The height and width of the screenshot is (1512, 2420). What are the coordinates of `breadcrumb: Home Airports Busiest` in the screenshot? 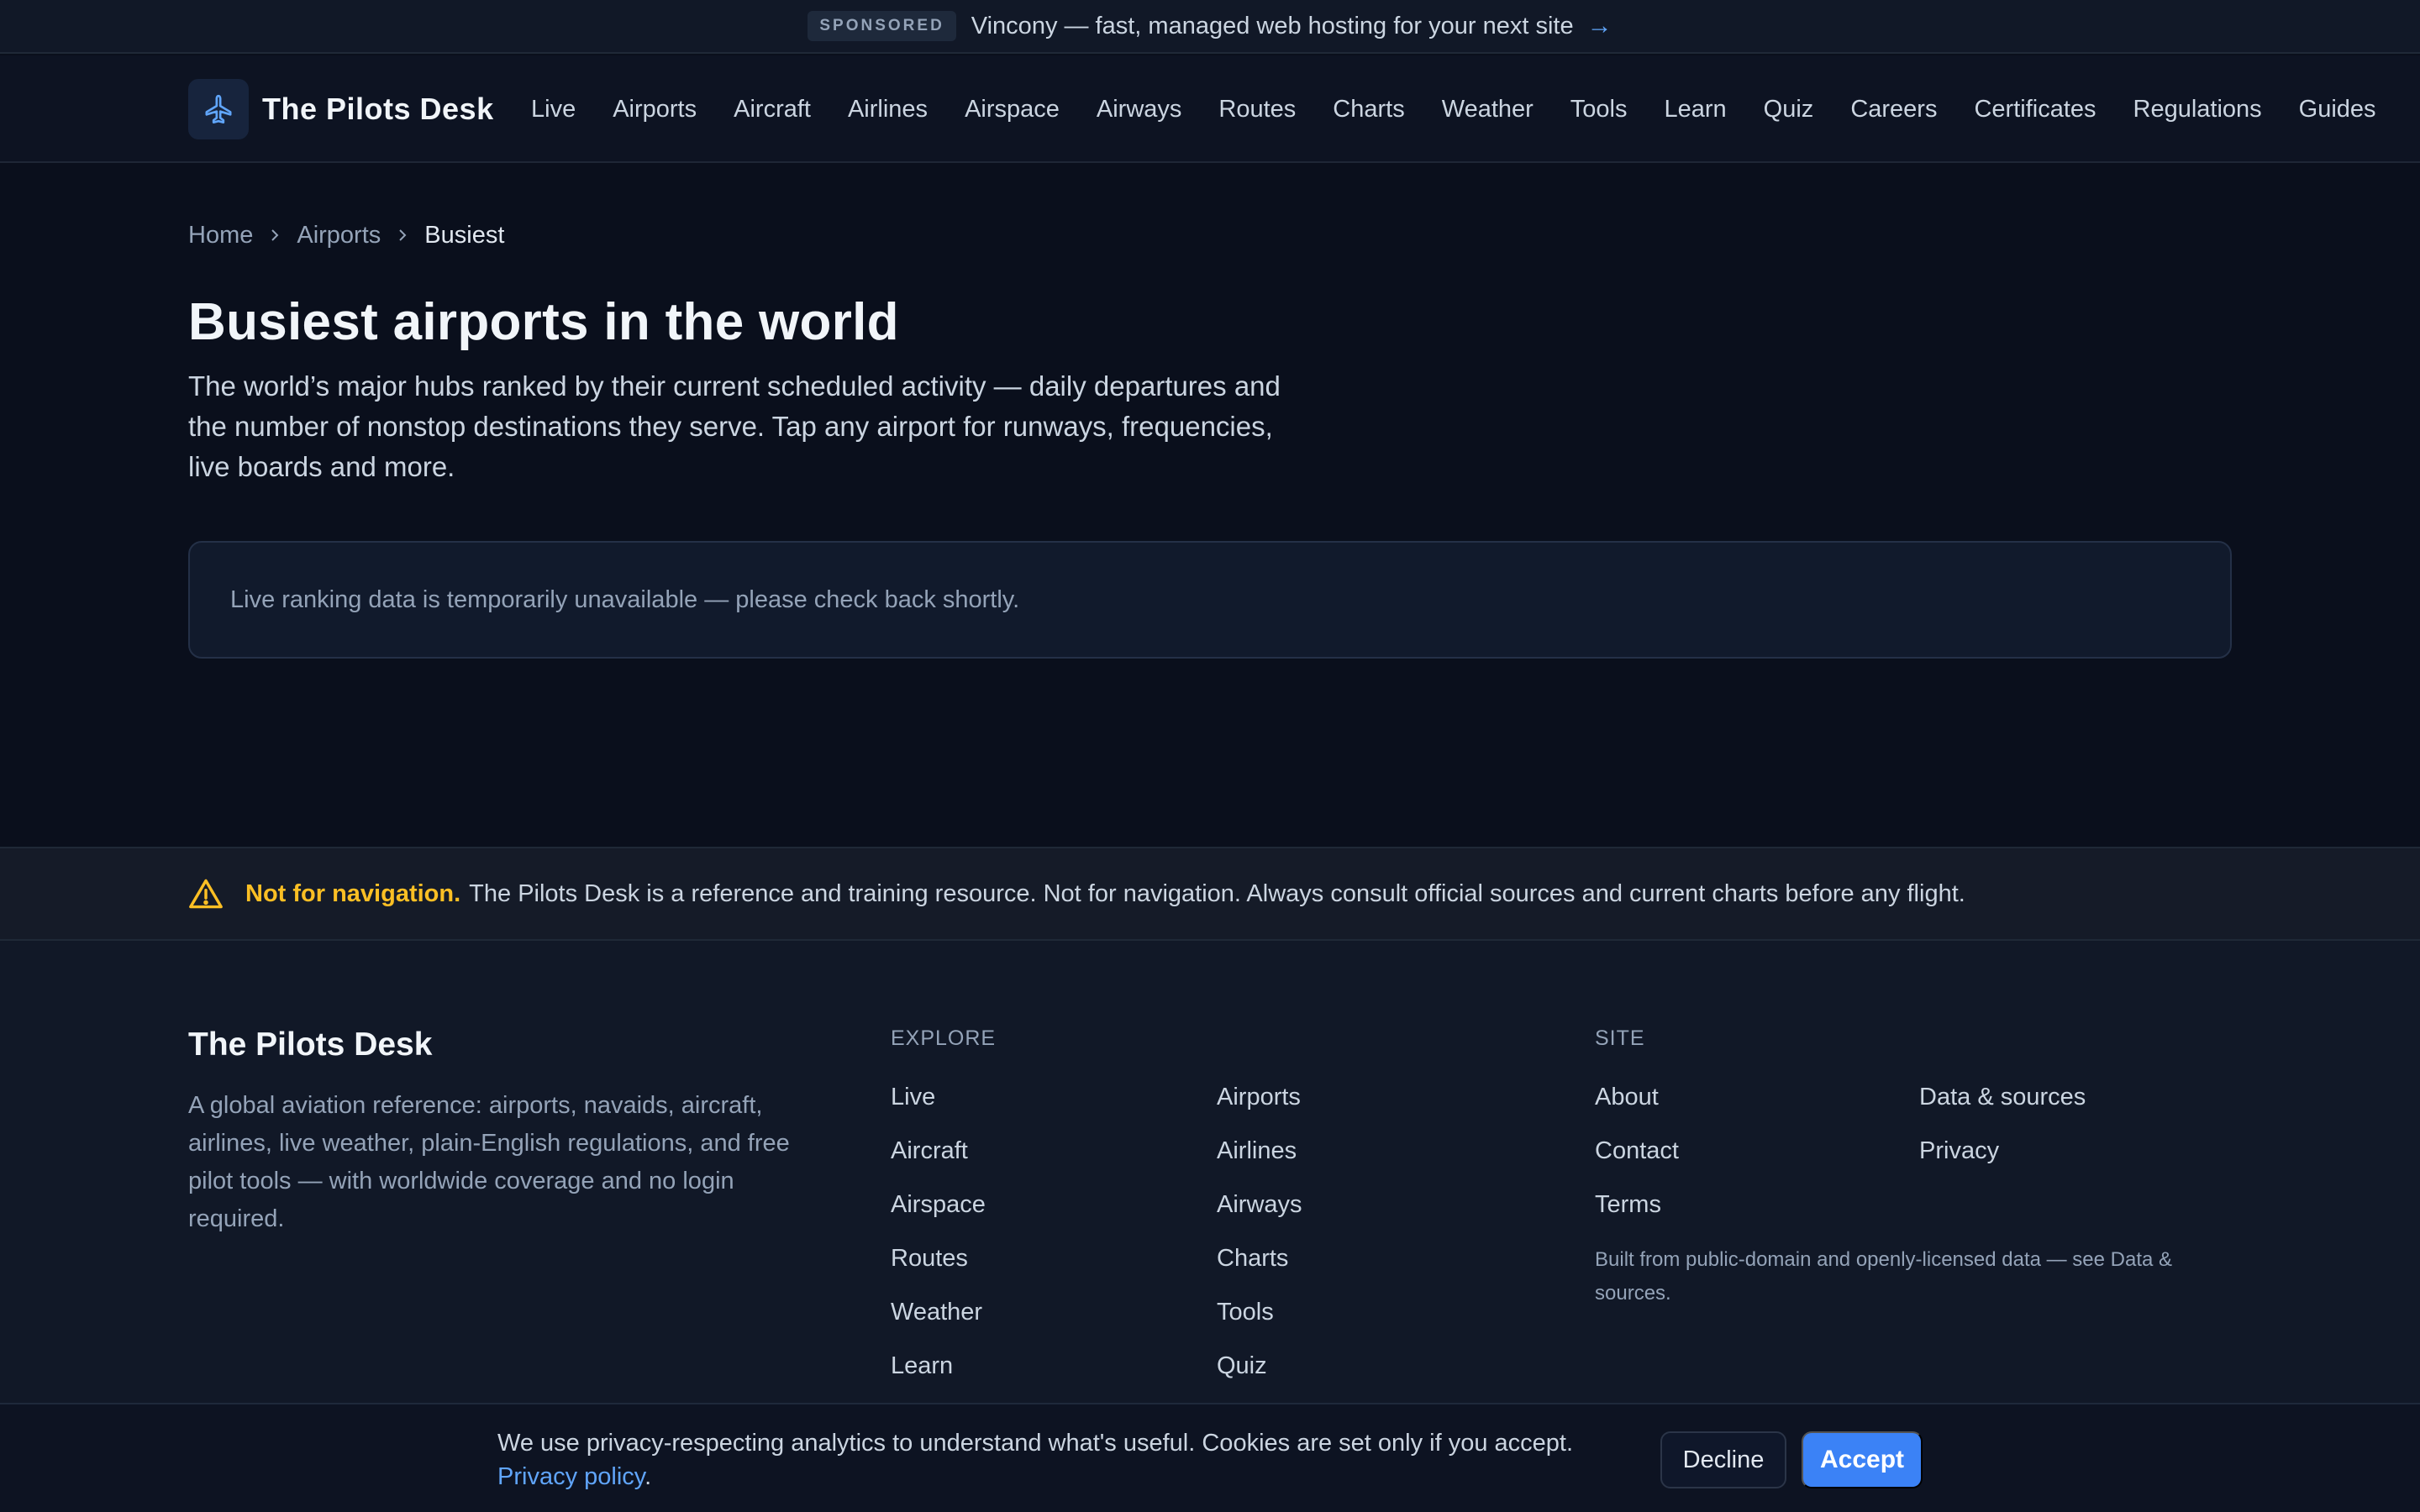 It's located at (346, 235).